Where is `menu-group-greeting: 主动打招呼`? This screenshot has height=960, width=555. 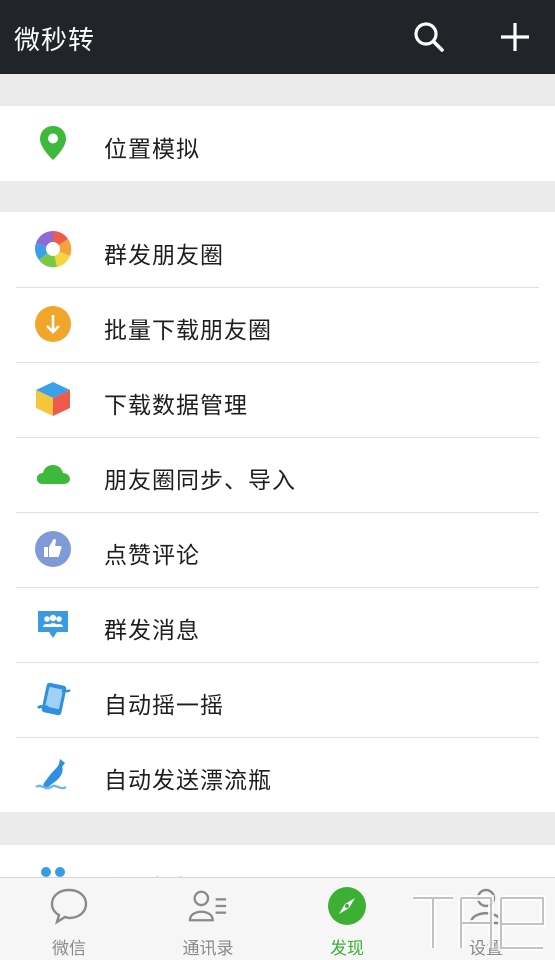
menu-group-greeting: 主动打招呼 is located at coordinates (277, 861).